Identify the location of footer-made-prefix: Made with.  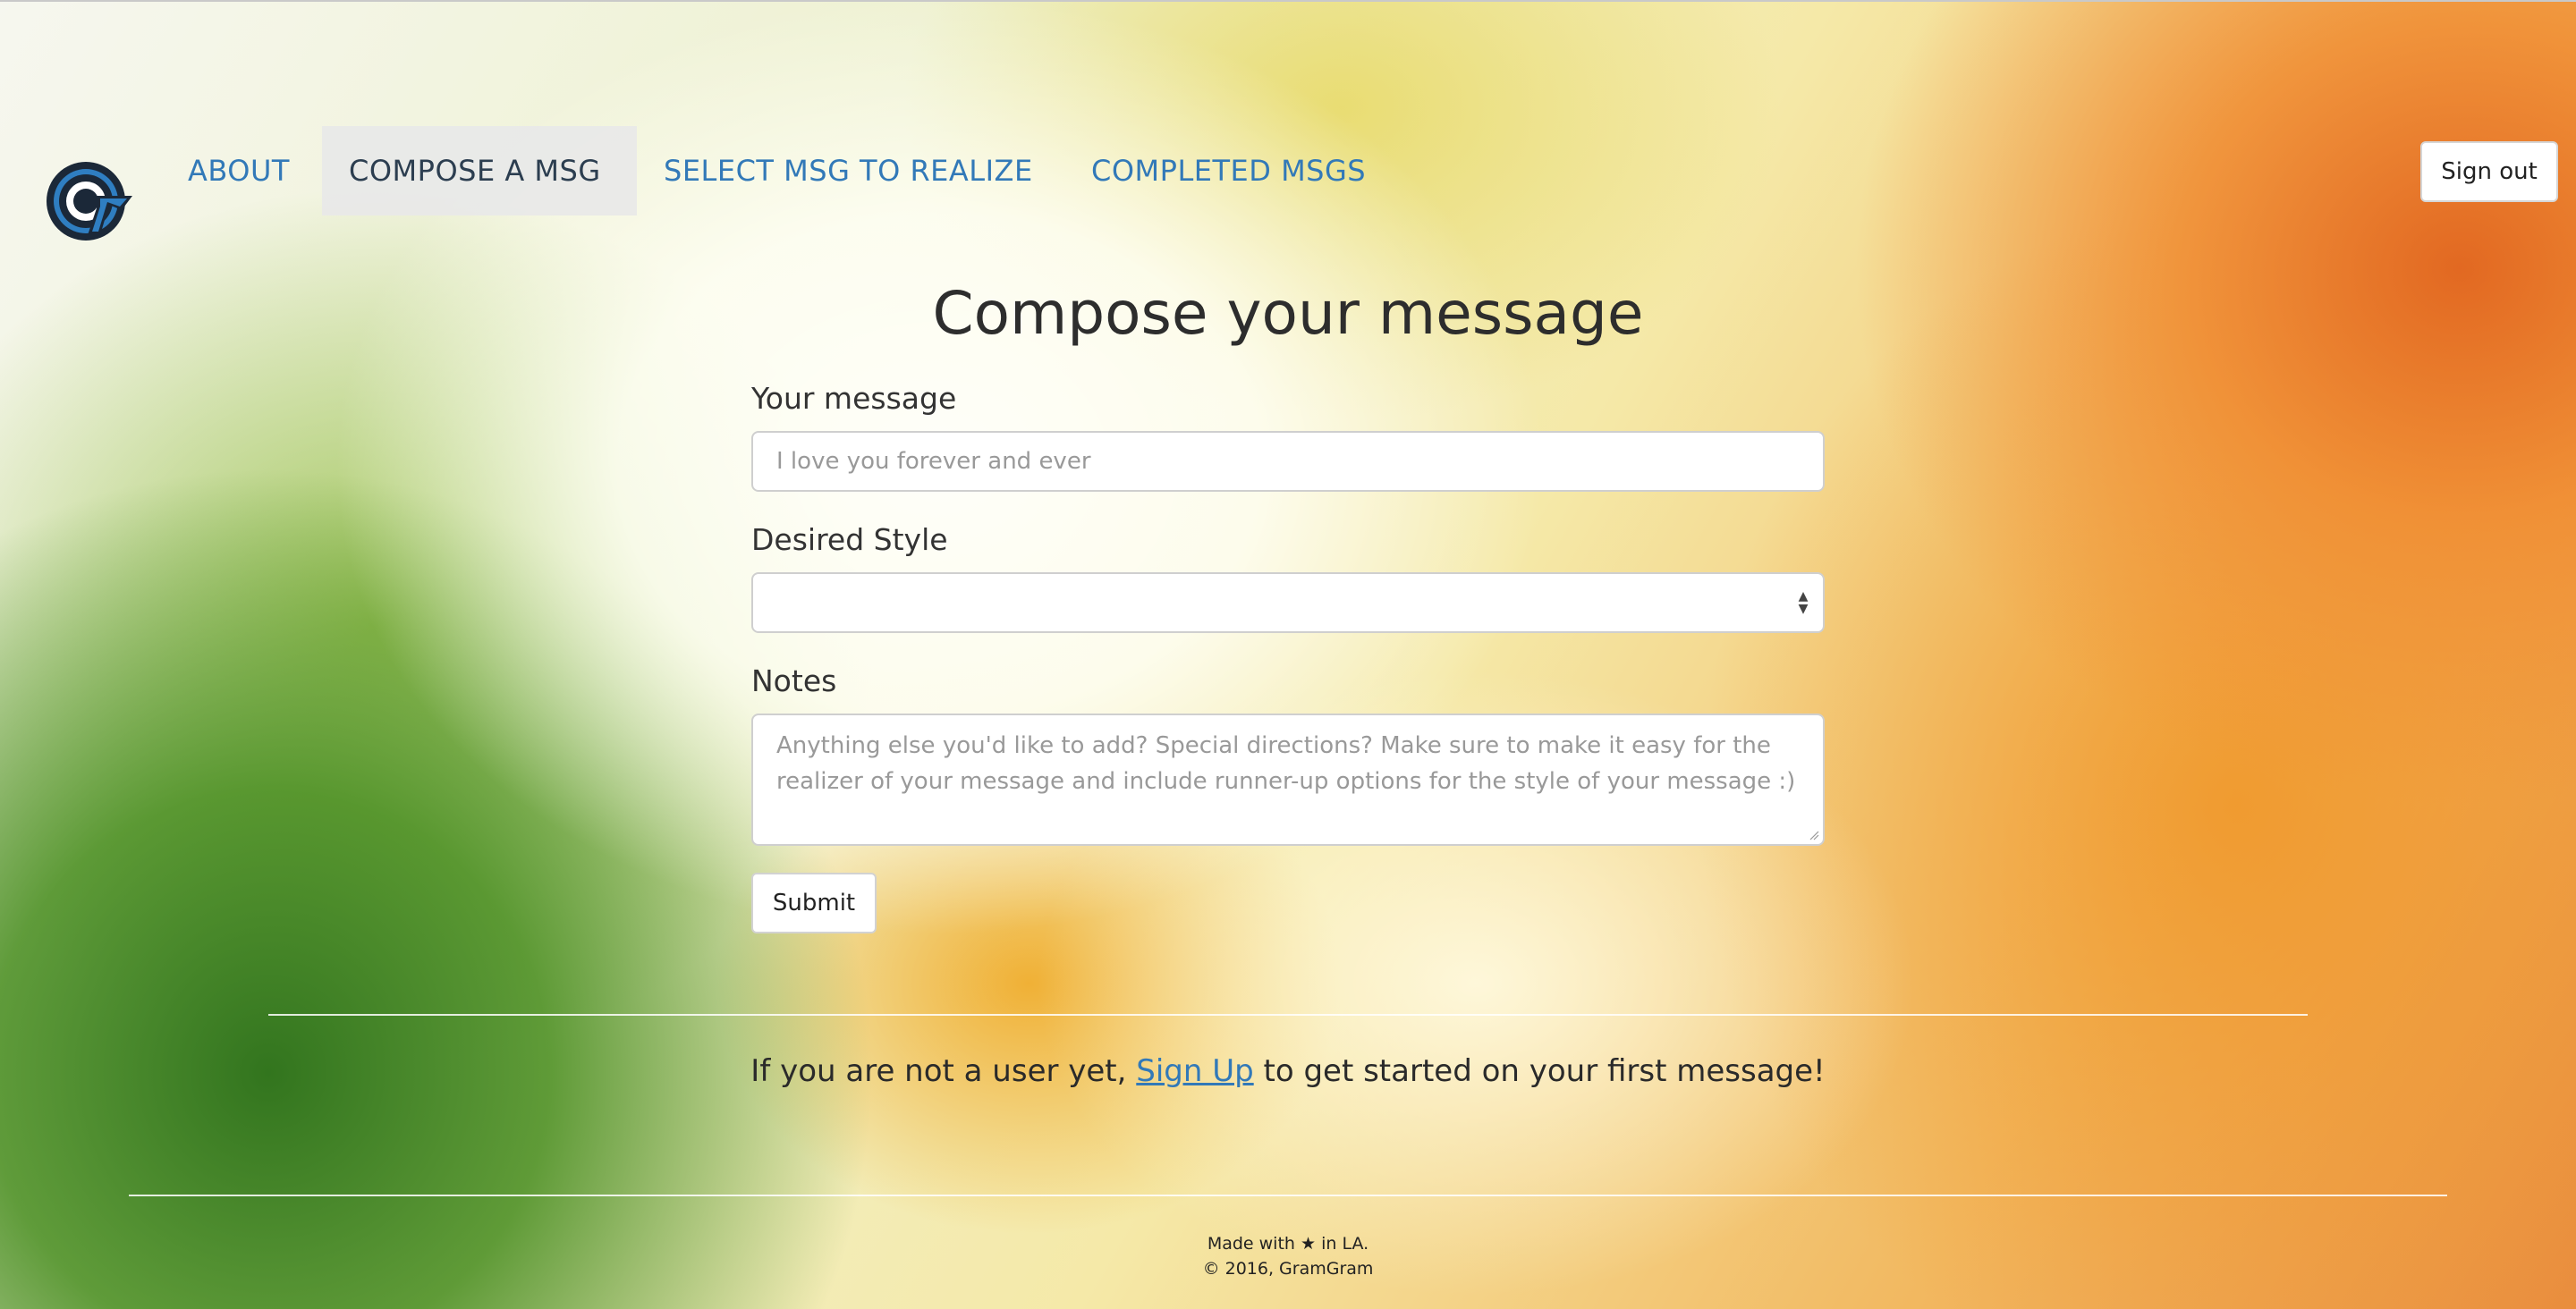
(1254, 1244).